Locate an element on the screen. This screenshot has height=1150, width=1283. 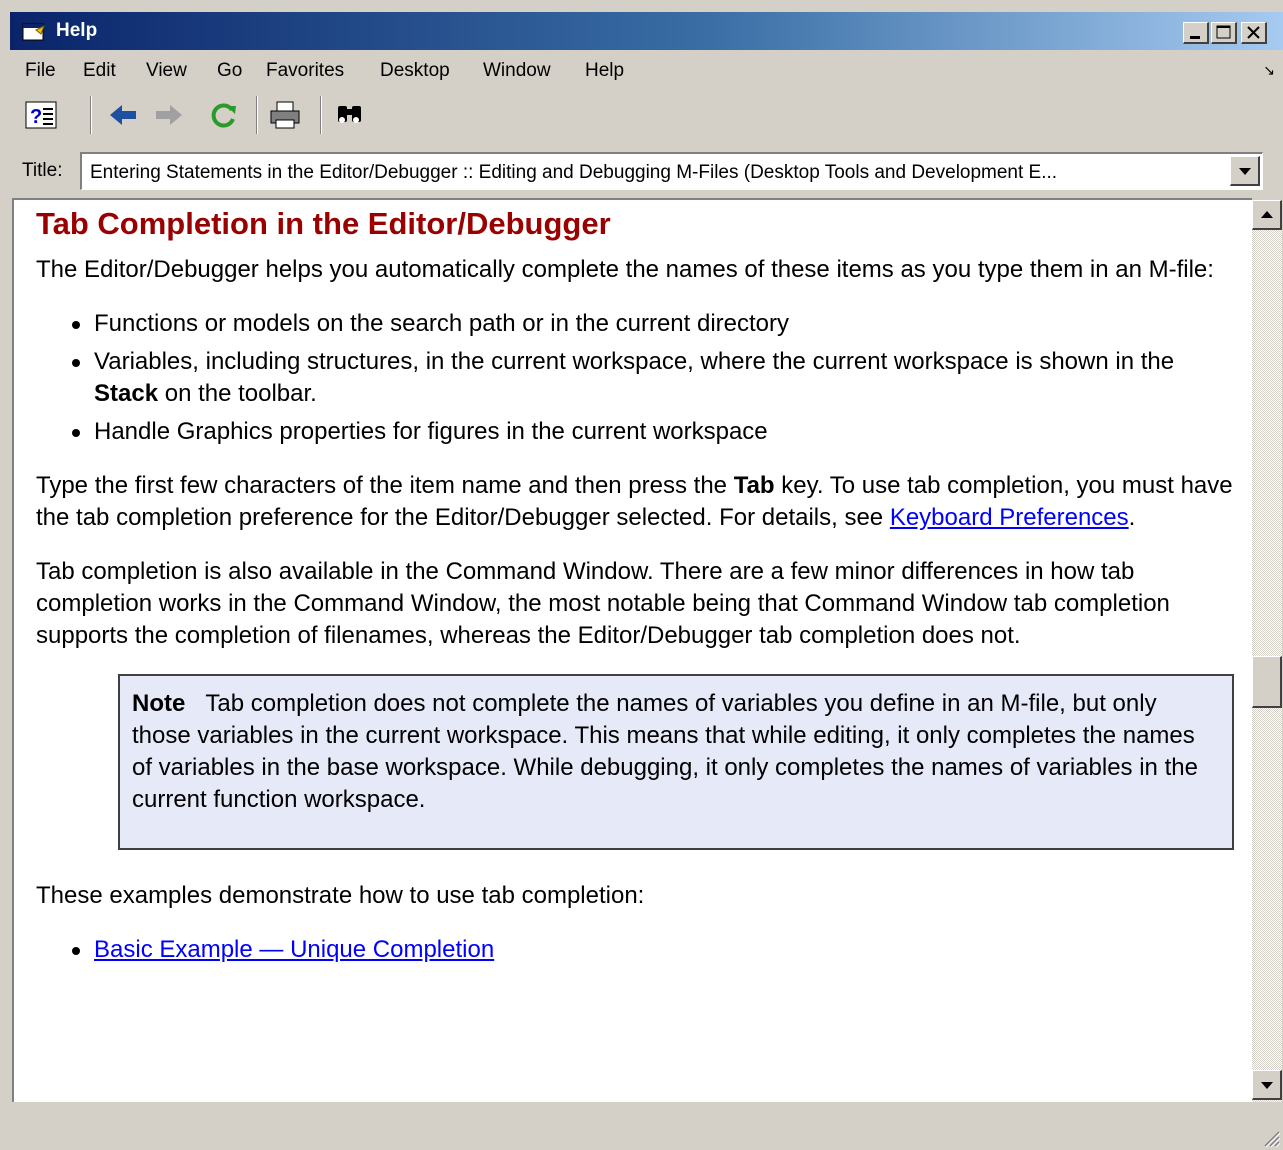
close-button is located at coordinates (1254, 33).